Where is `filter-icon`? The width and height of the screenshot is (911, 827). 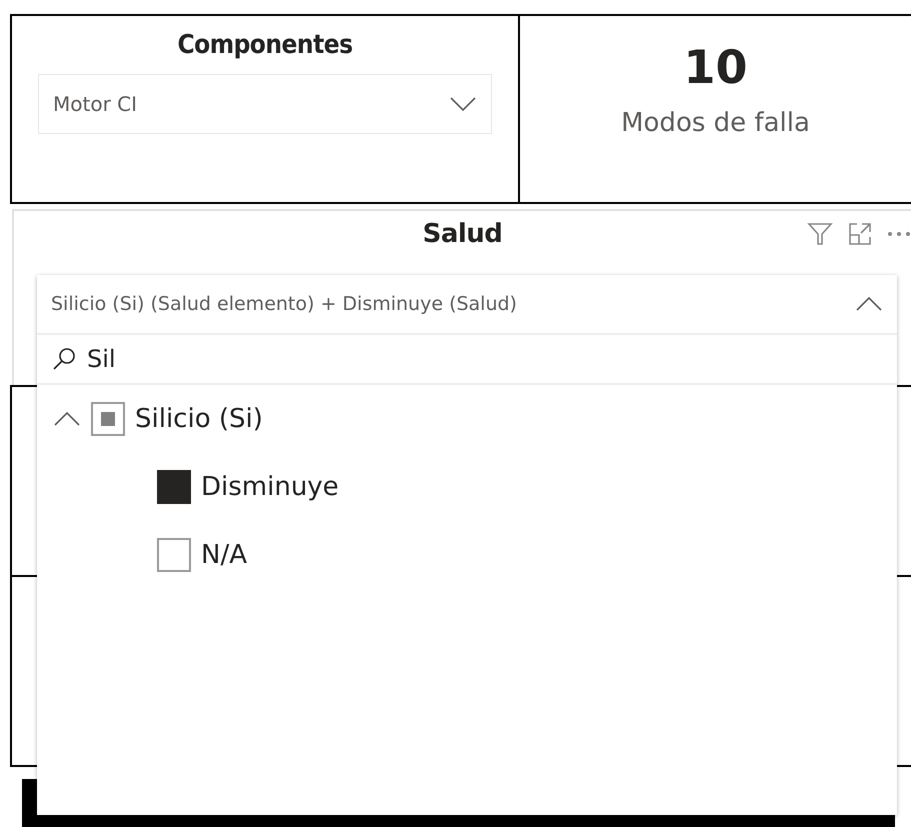
filter-icon is located at coordinates (820, 234).